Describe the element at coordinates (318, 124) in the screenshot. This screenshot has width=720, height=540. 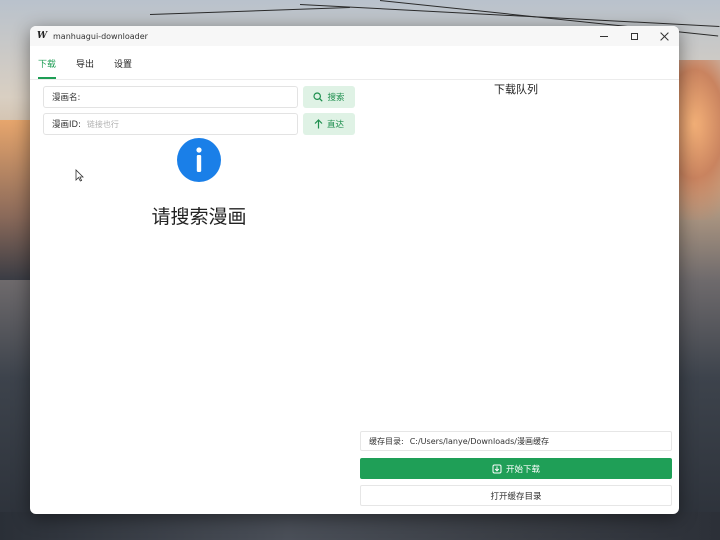
I see `arrow-up-icon` at that location.